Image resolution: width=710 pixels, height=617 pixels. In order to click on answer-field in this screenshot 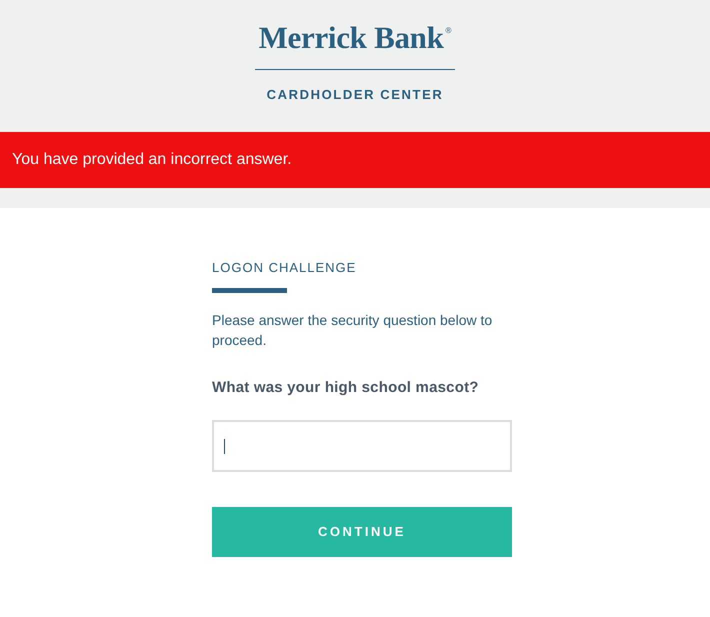, I will do `click(362, 446)`.